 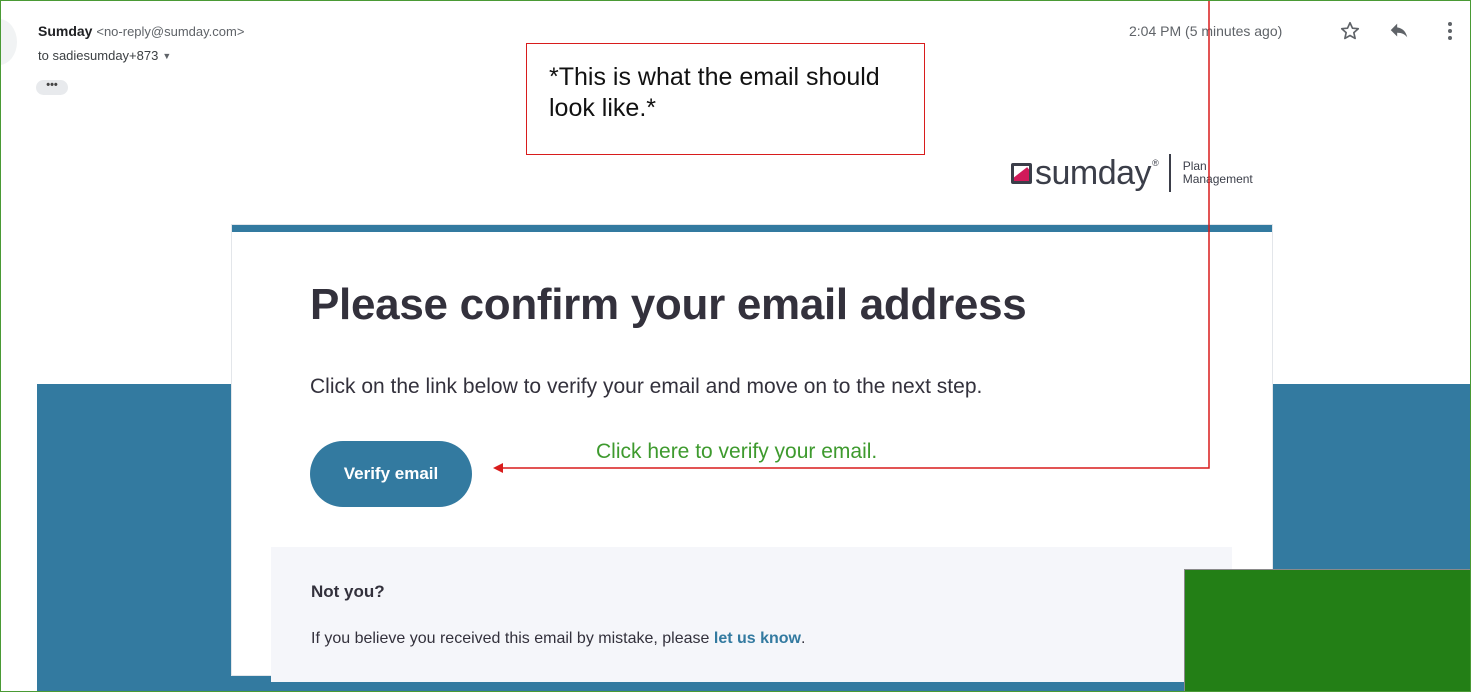 I want to click on more-vertical-icon, so click(x=1450, y=31).